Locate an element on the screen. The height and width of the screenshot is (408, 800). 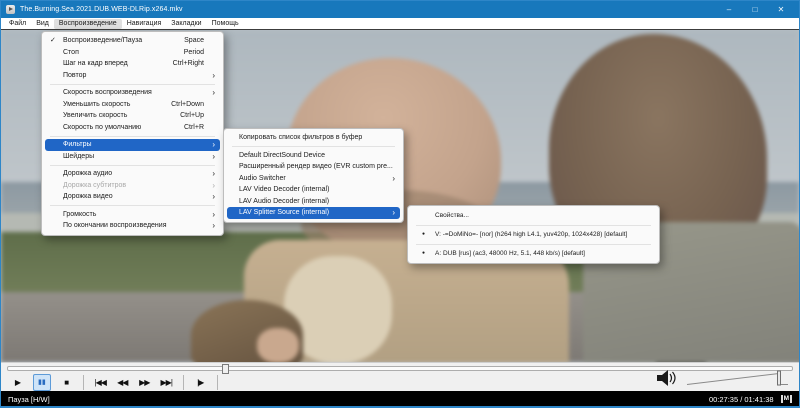
menu-item-playback-rate: Скорость воспроизведения › is located at coordinates (132, 93).